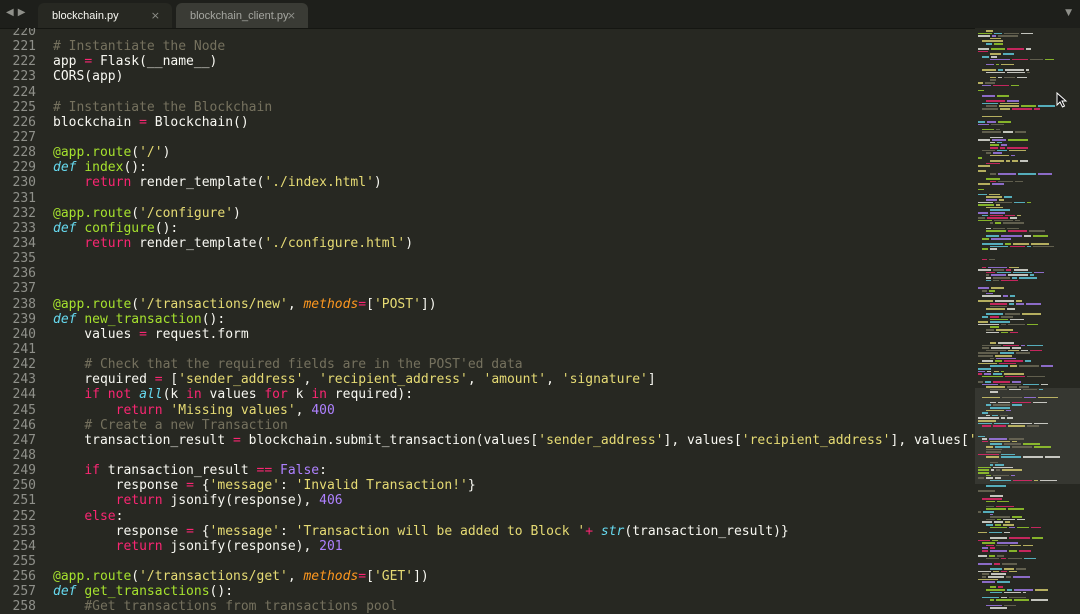 The image size is (1080, 614). Describe the element at coordinates (1027, 321) in the screenshot. I see `minimap` at that location.